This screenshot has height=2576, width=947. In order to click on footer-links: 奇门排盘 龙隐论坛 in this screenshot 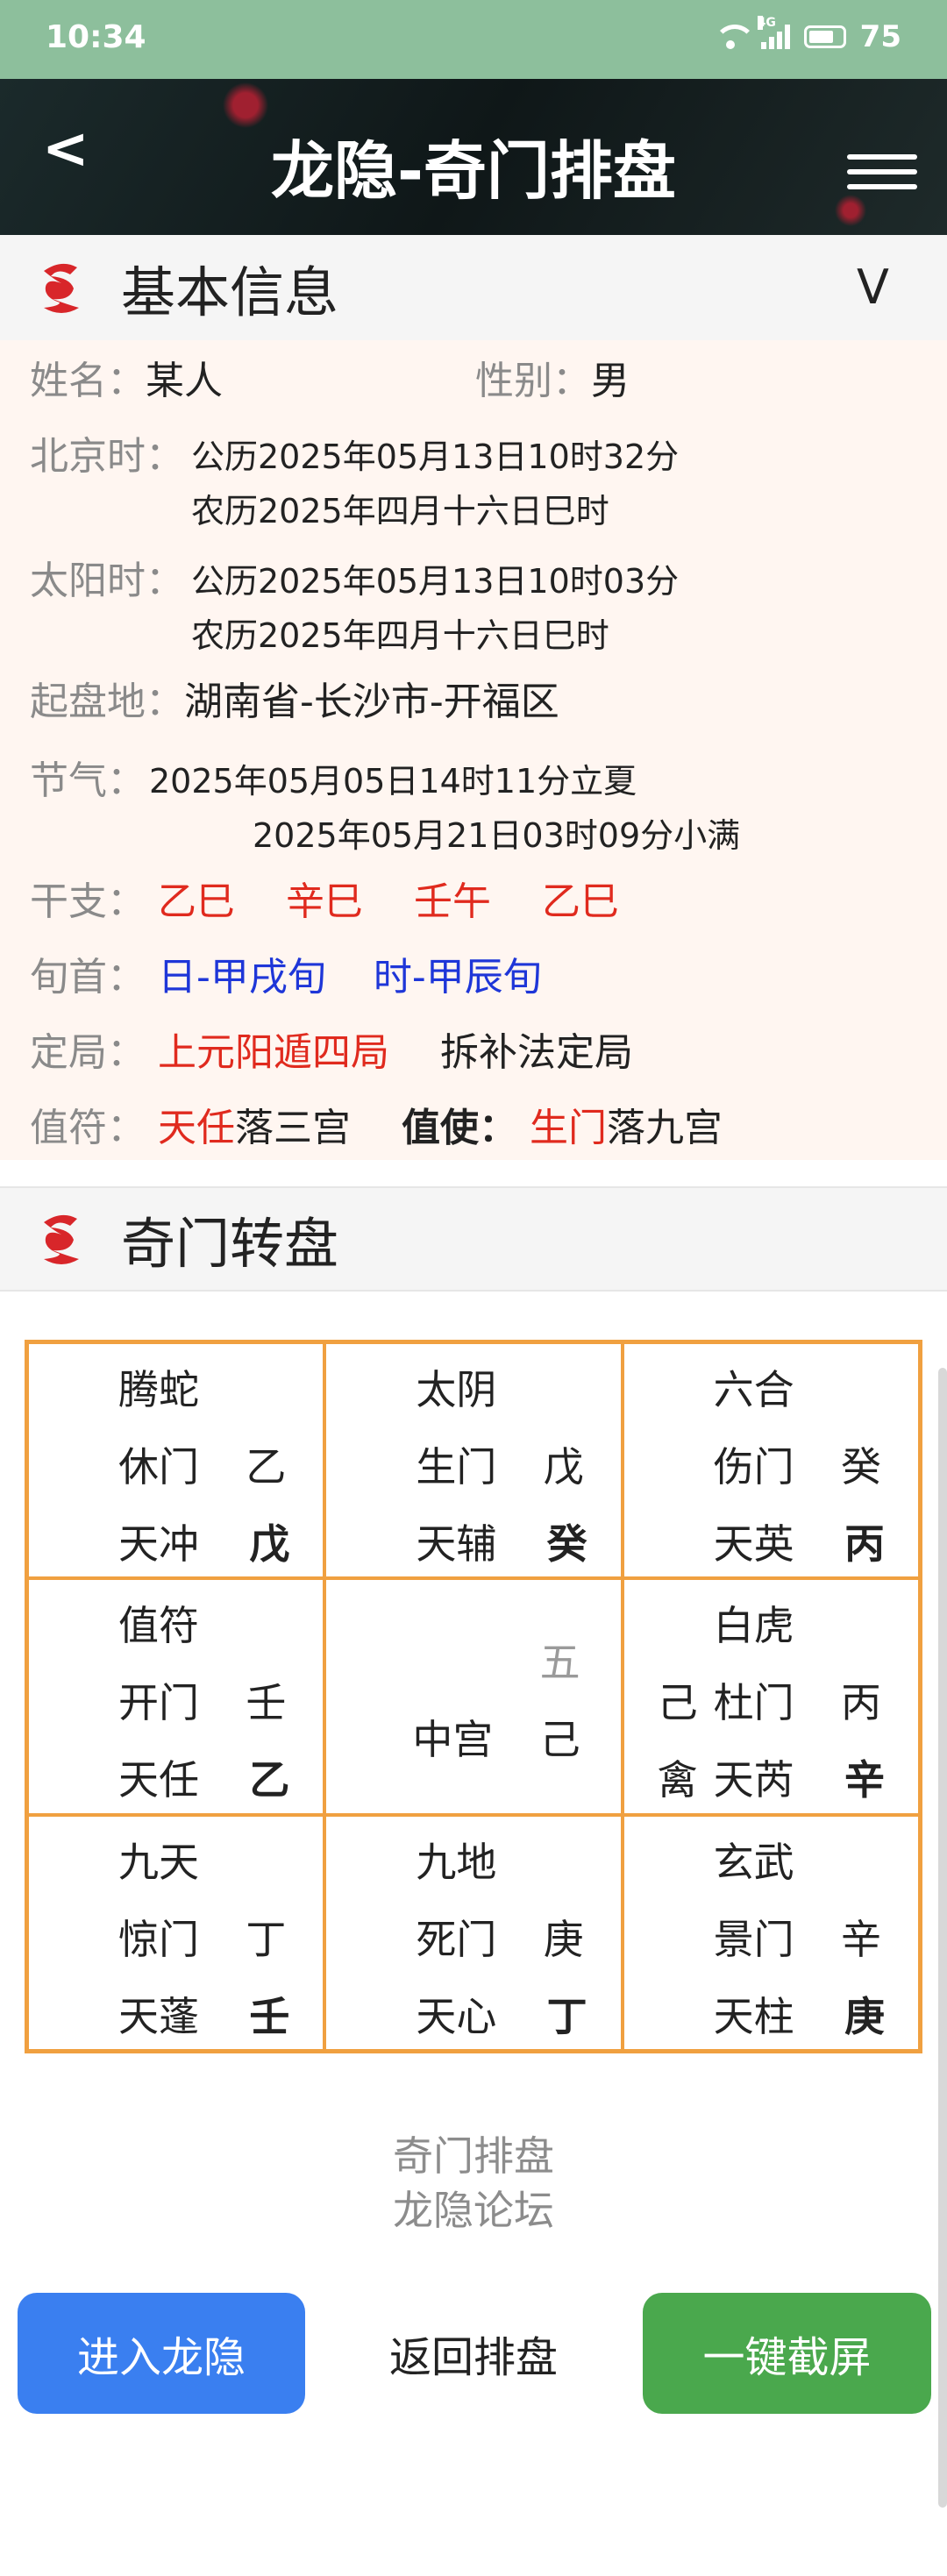, I will do `click(473, 2183)`.